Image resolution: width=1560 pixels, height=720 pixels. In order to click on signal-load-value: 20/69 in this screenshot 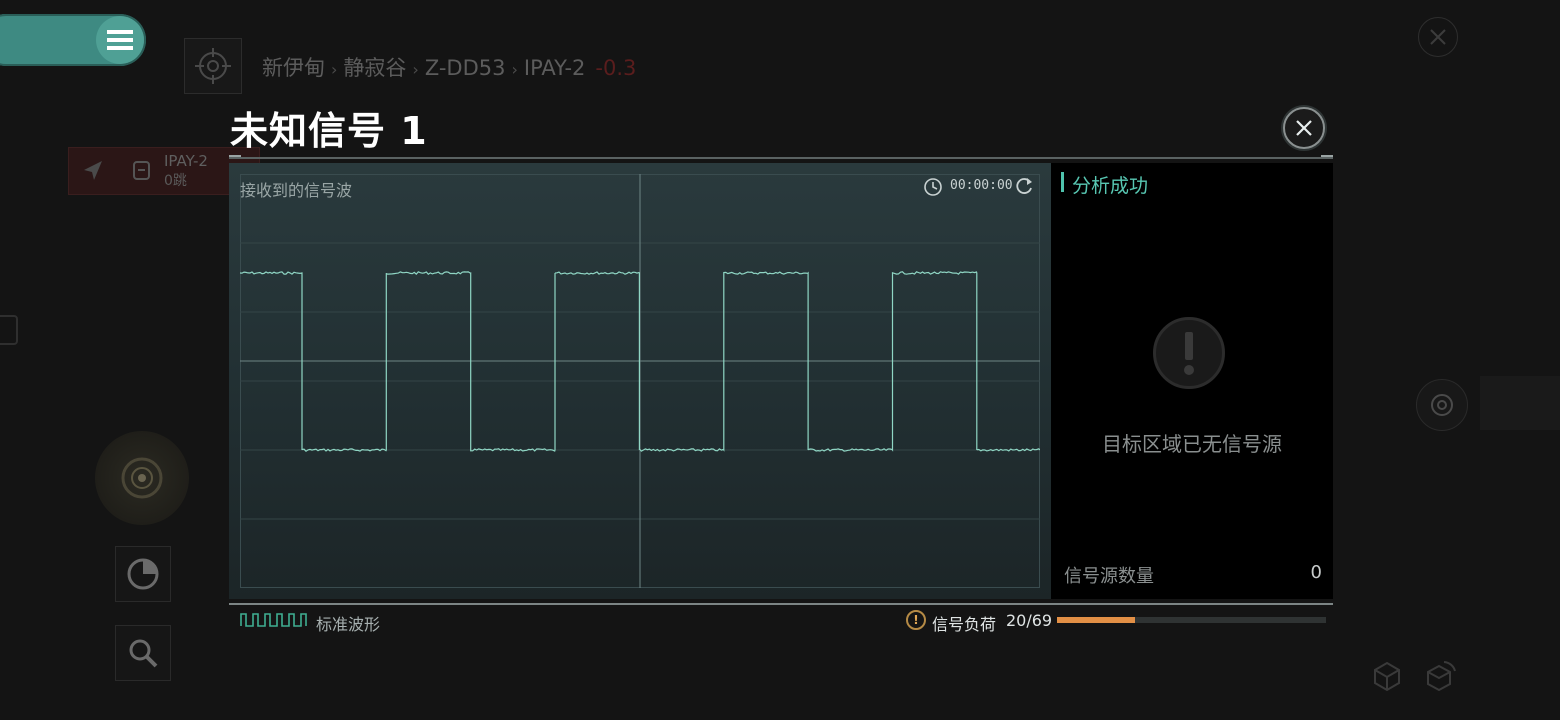, I will do `click(1029, 620)`.